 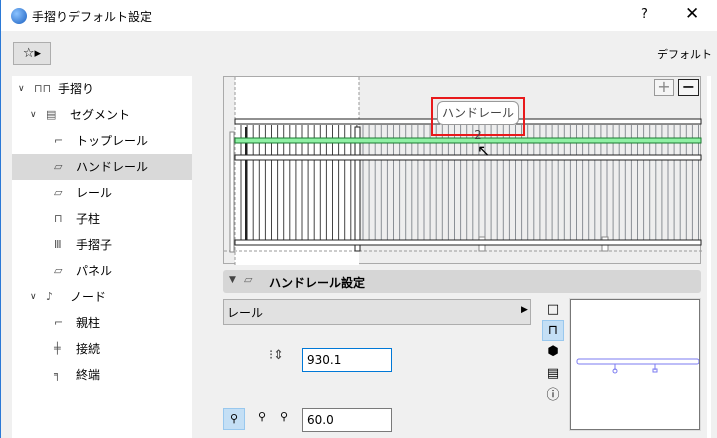 I want to click on film-list-icon: ▤, so click(x=553, y=373).